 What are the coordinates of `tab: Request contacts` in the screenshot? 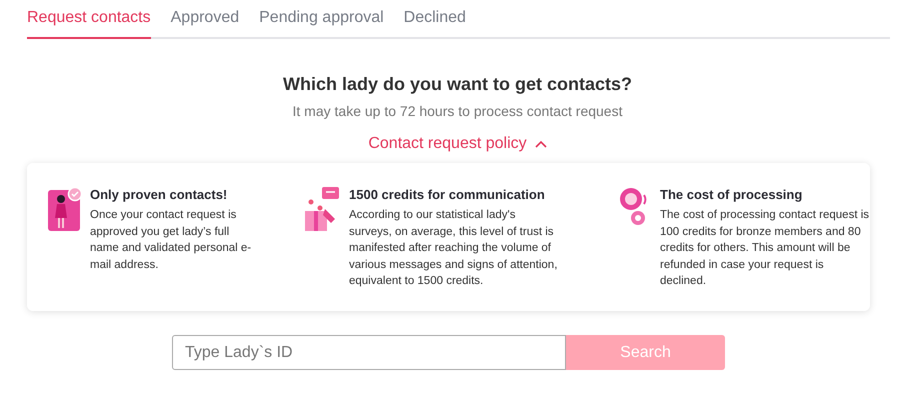 It's located at (89, 23).